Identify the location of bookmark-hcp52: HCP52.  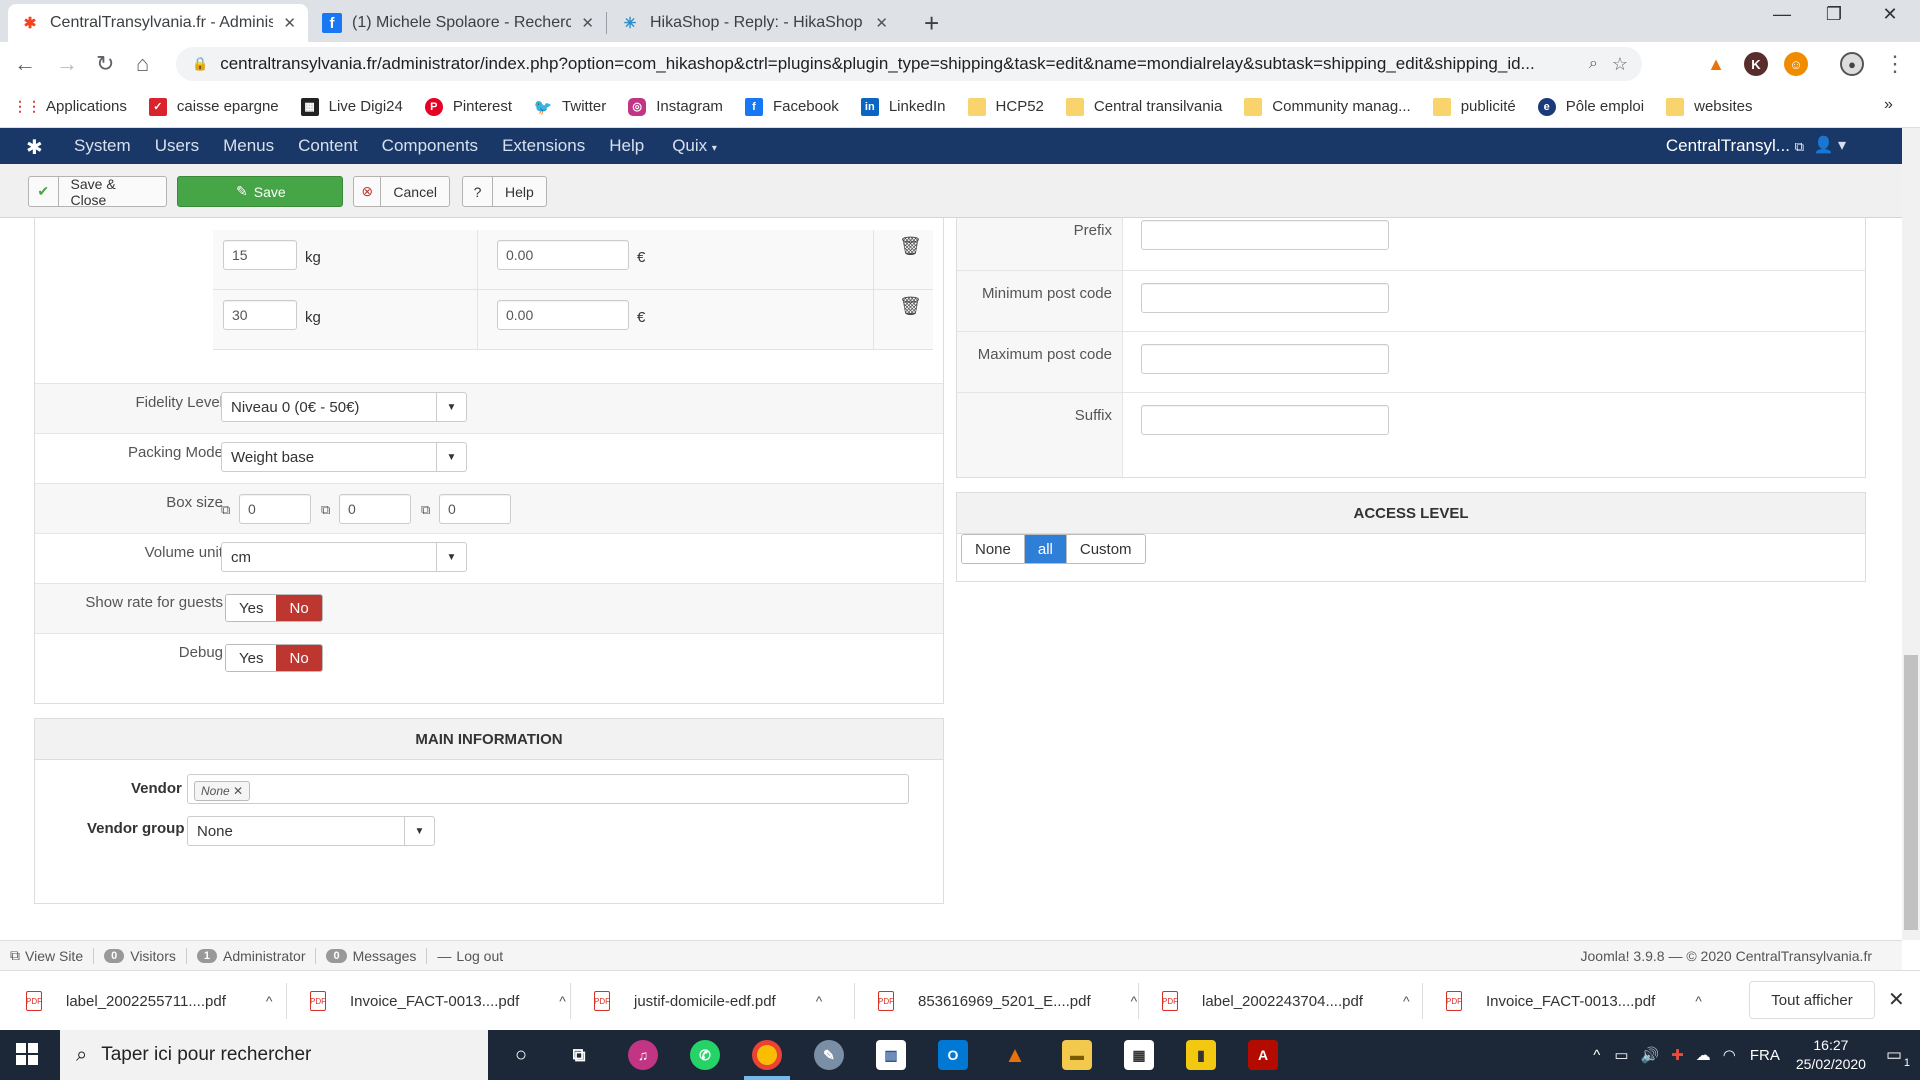
(1005, 106).